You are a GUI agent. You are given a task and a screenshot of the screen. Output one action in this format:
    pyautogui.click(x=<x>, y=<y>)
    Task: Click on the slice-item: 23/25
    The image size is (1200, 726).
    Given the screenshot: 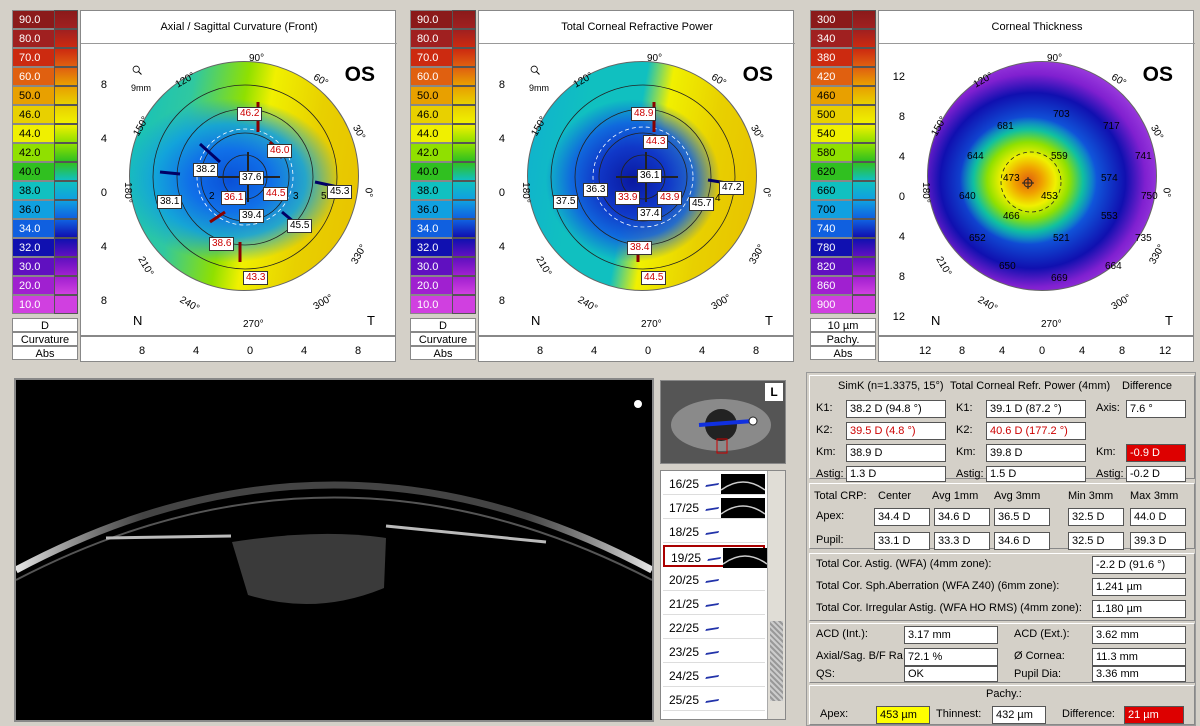 What is the action you would take?
    pyautogui.click(x=714, y=652)
    